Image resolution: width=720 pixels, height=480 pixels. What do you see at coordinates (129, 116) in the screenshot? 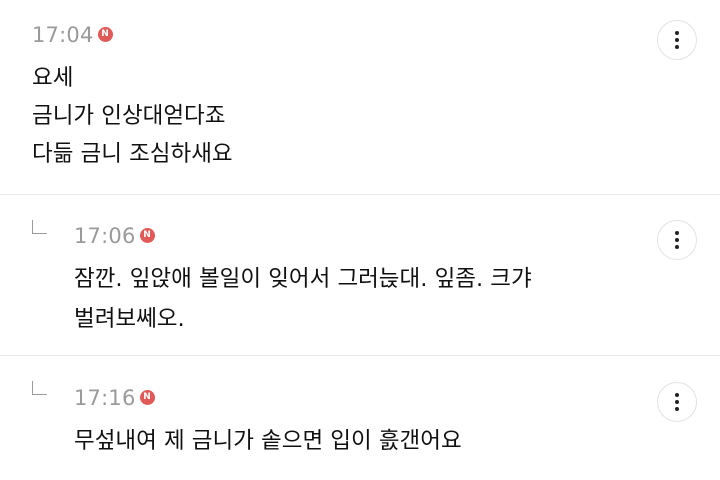
I see `comment-text-line: 금니가 인상대얻다죠` at bounding box center [129, 116].